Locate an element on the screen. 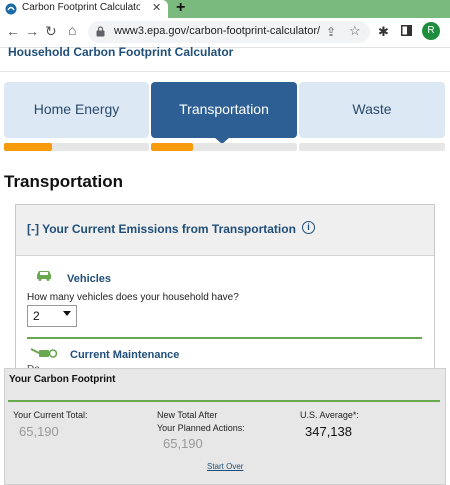 The height and width of the screenshot is (485, 450). profile-avatar: R is located at coordinates (431, 31).